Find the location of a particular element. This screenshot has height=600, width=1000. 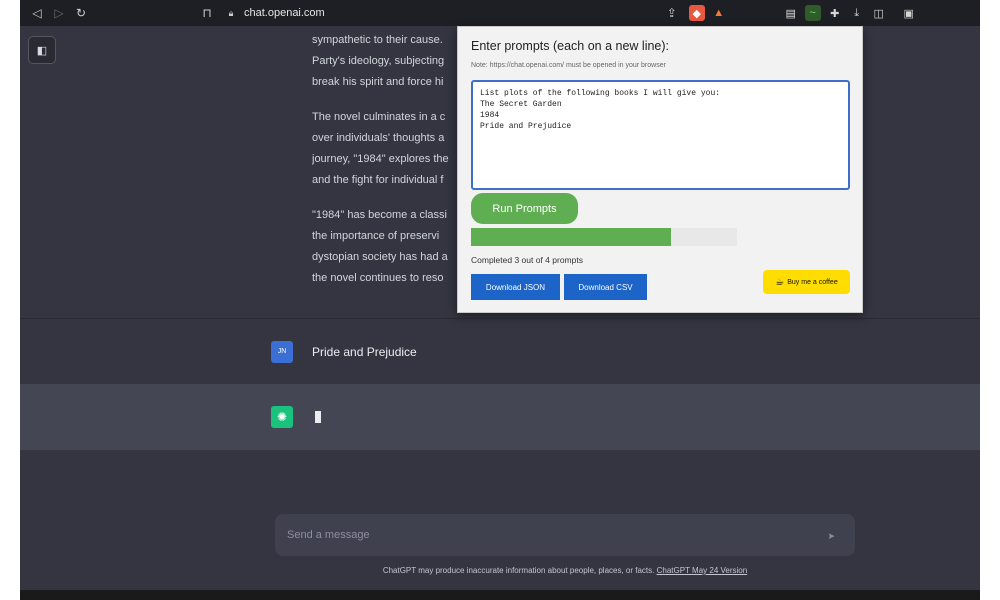

user-message-row: JN Pride and Prejudice is located at coordinates (500, 351).